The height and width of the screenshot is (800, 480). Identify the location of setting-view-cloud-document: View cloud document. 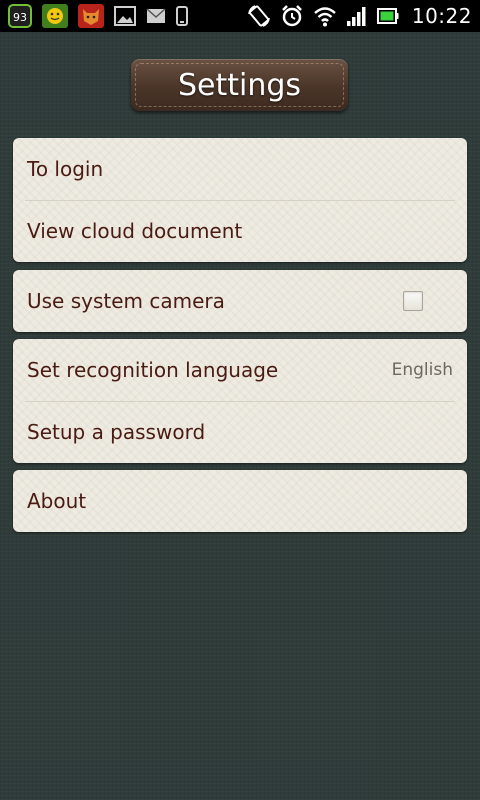
(240, 231).